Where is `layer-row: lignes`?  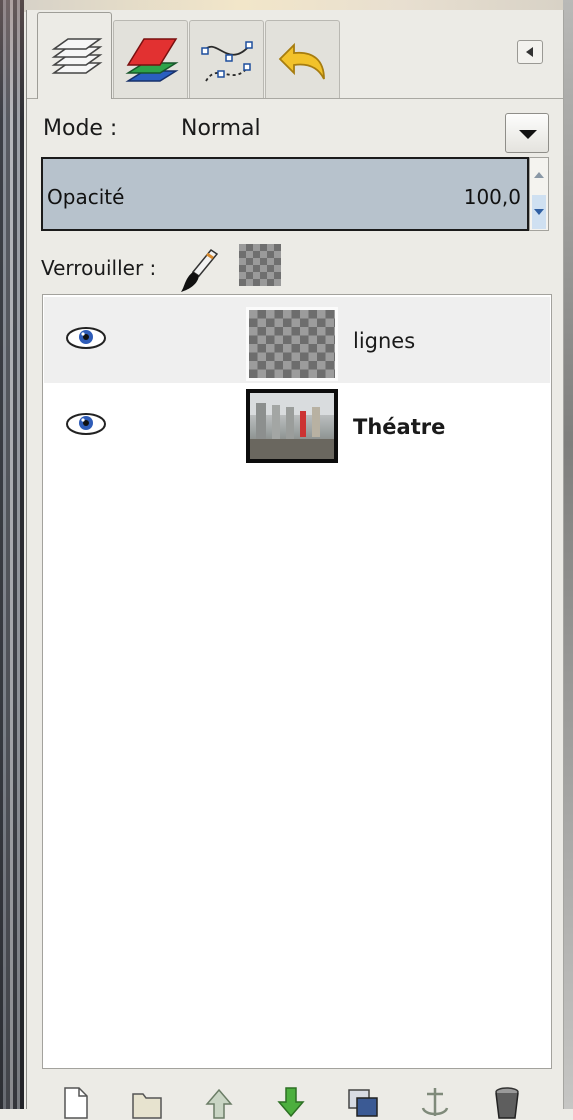 layer-row: lignes is located at coordinates (297, 340).